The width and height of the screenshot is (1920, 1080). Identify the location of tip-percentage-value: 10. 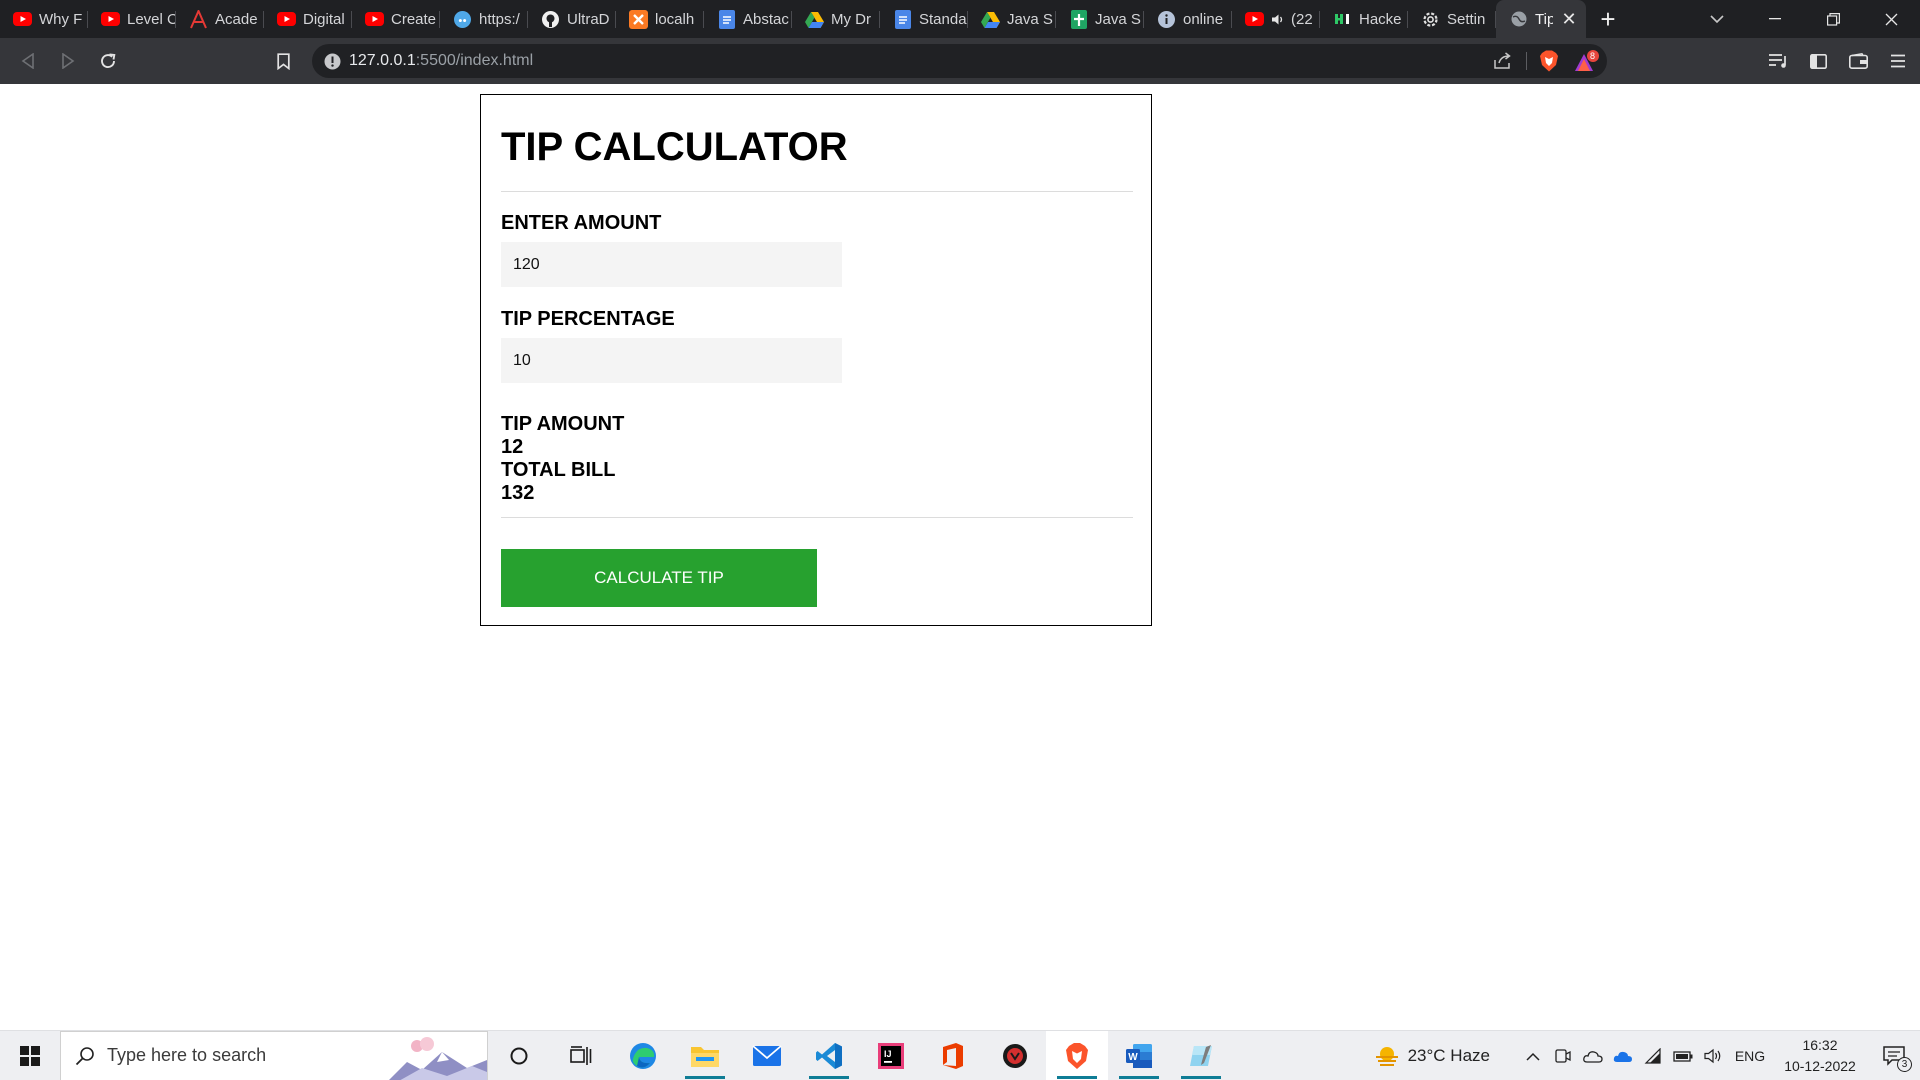
(522, 360).